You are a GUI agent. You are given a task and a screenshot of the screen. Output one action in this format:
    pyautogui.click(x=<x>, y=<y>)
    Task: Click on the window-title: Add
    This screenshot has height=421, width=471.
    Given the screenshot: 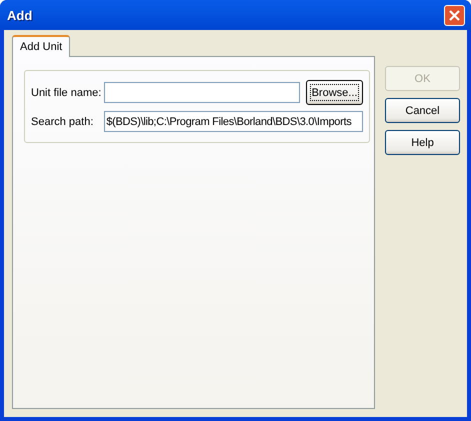 What is the action you would take?
    pyautogui.click(x=19, y=15)
    